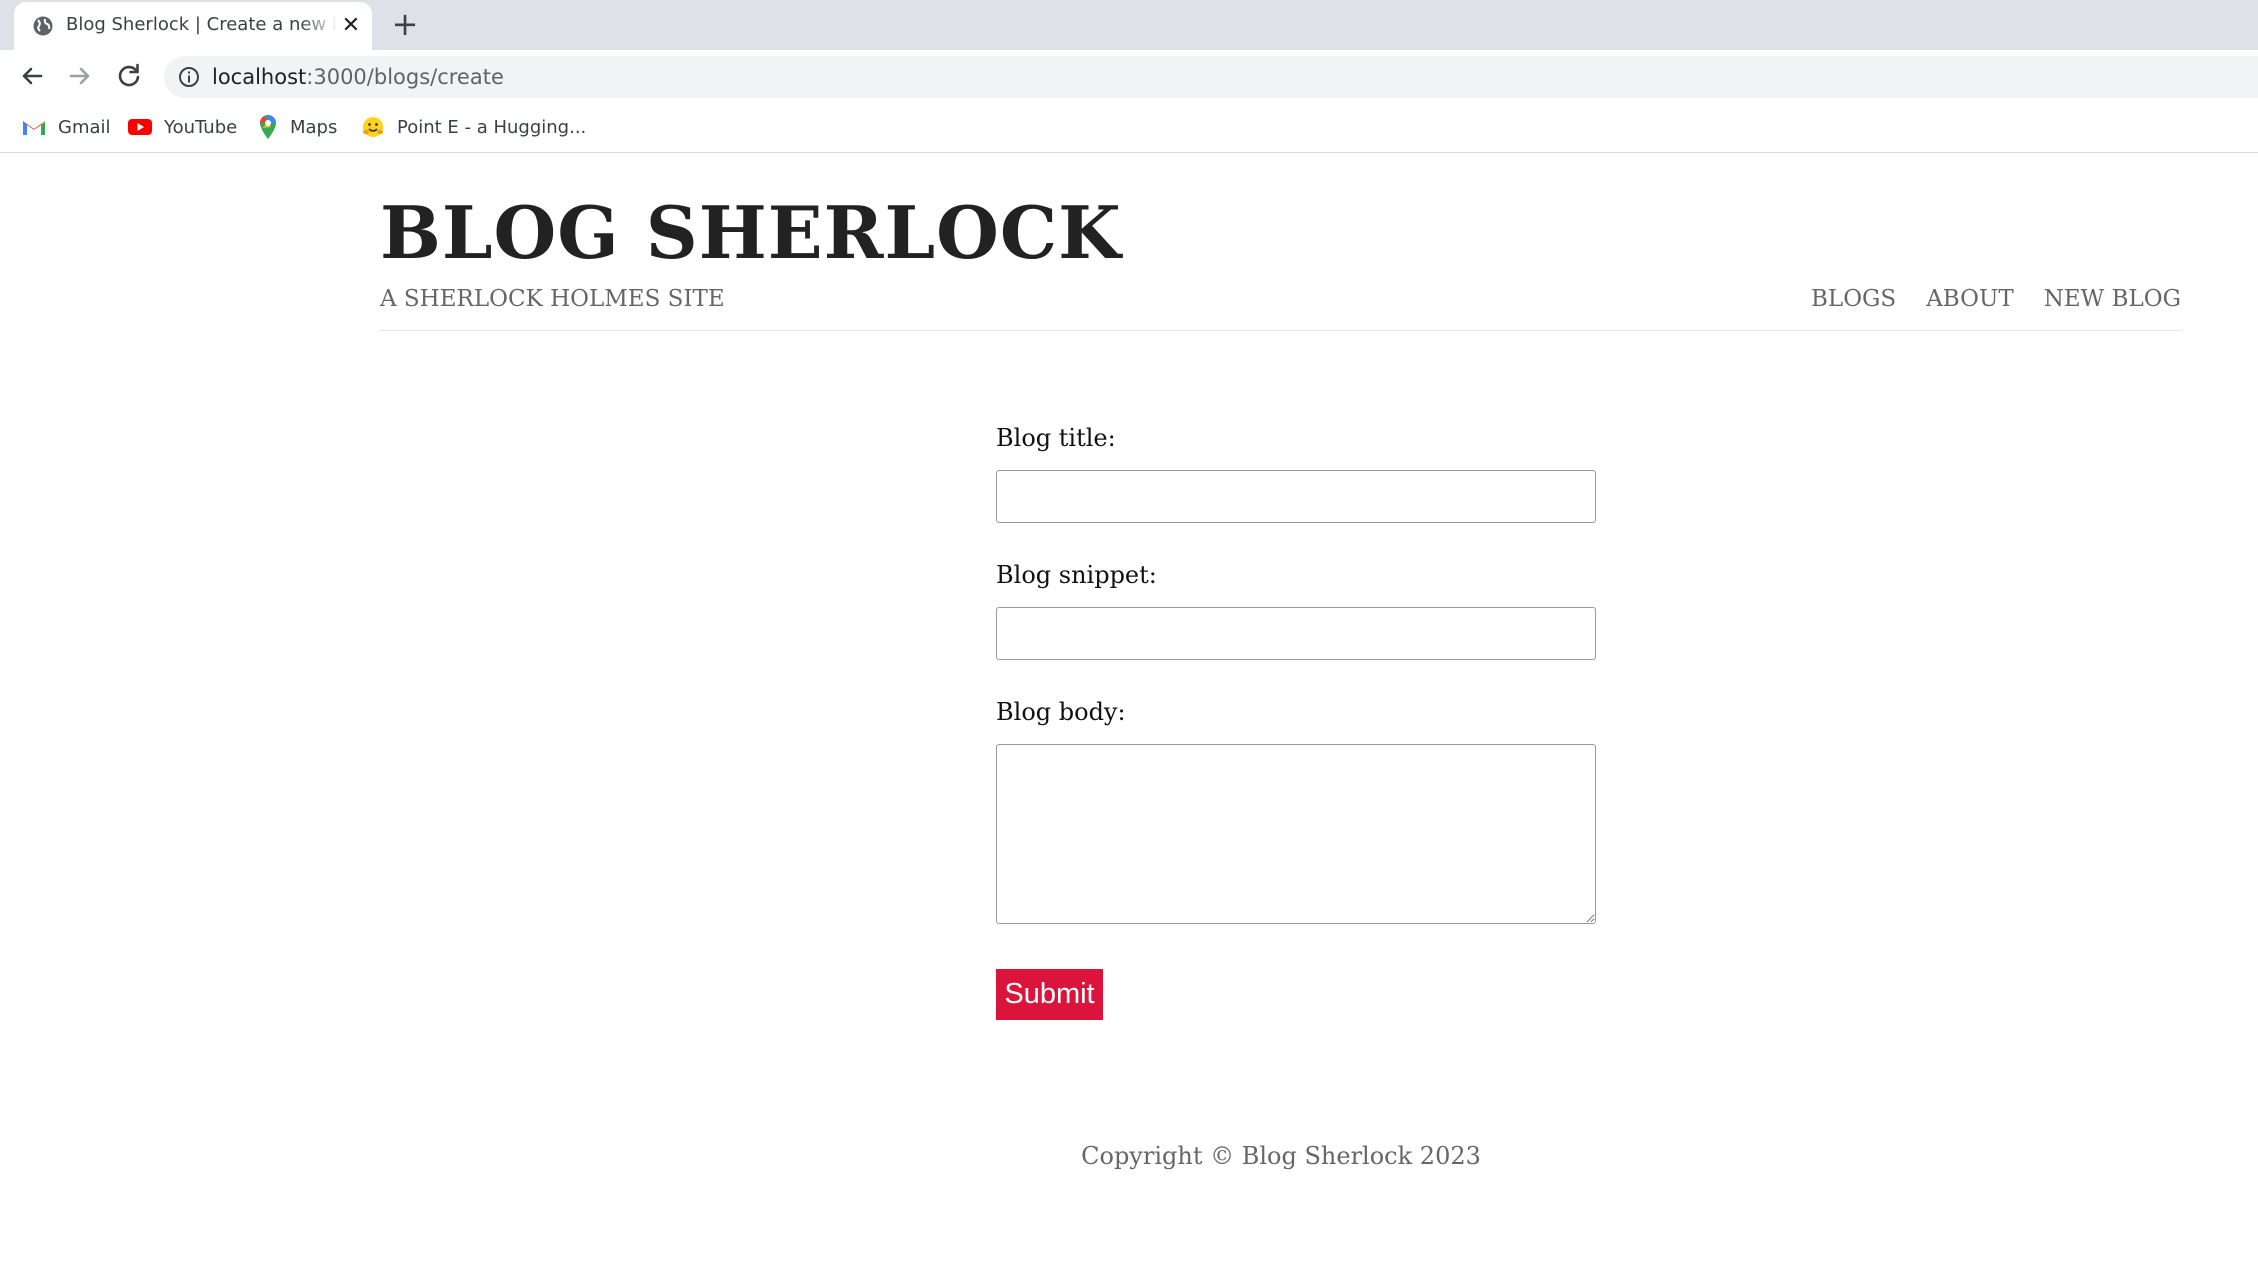 The width and height of the screenshot is (2258, 1261). Describe the element at coordinates (1296, 834) in the screenshot. I see `blog-body-textarea` at that location.